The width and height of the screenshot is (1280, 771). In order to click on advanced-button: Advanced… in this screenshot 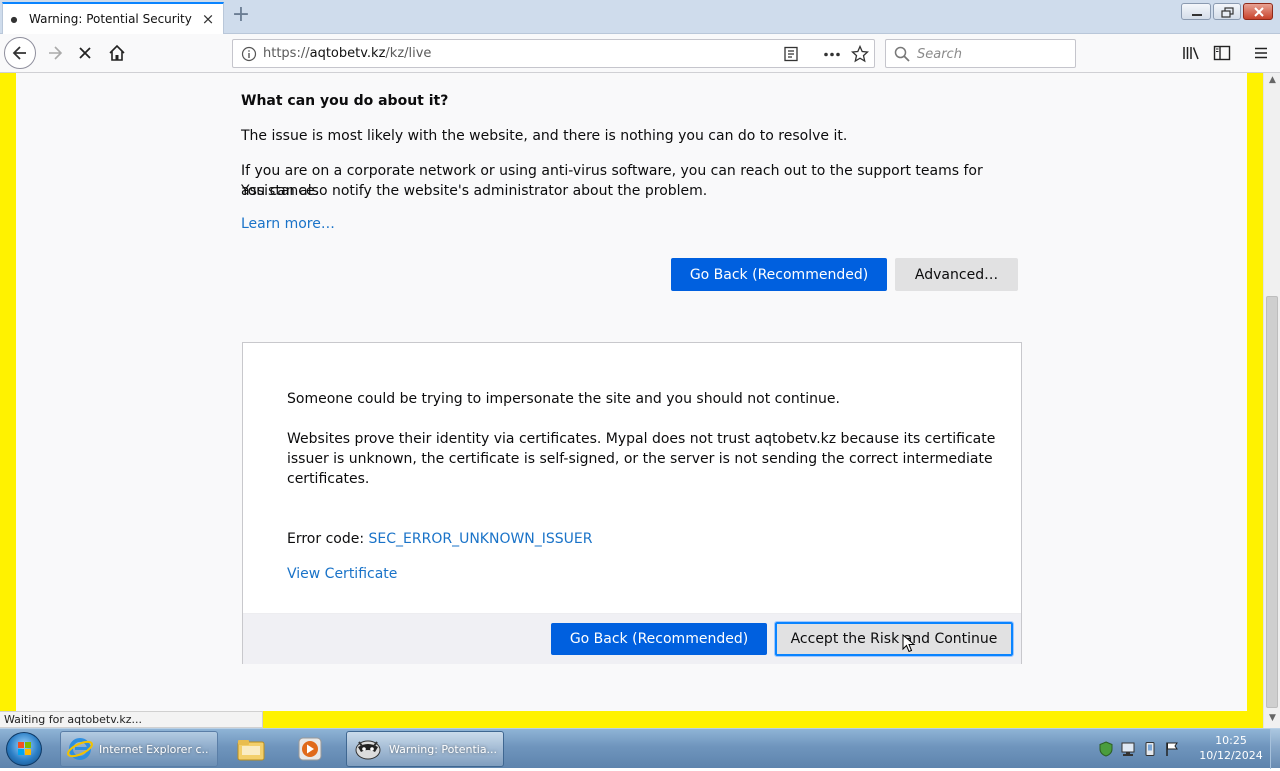, I will do `click(956, 274)`.